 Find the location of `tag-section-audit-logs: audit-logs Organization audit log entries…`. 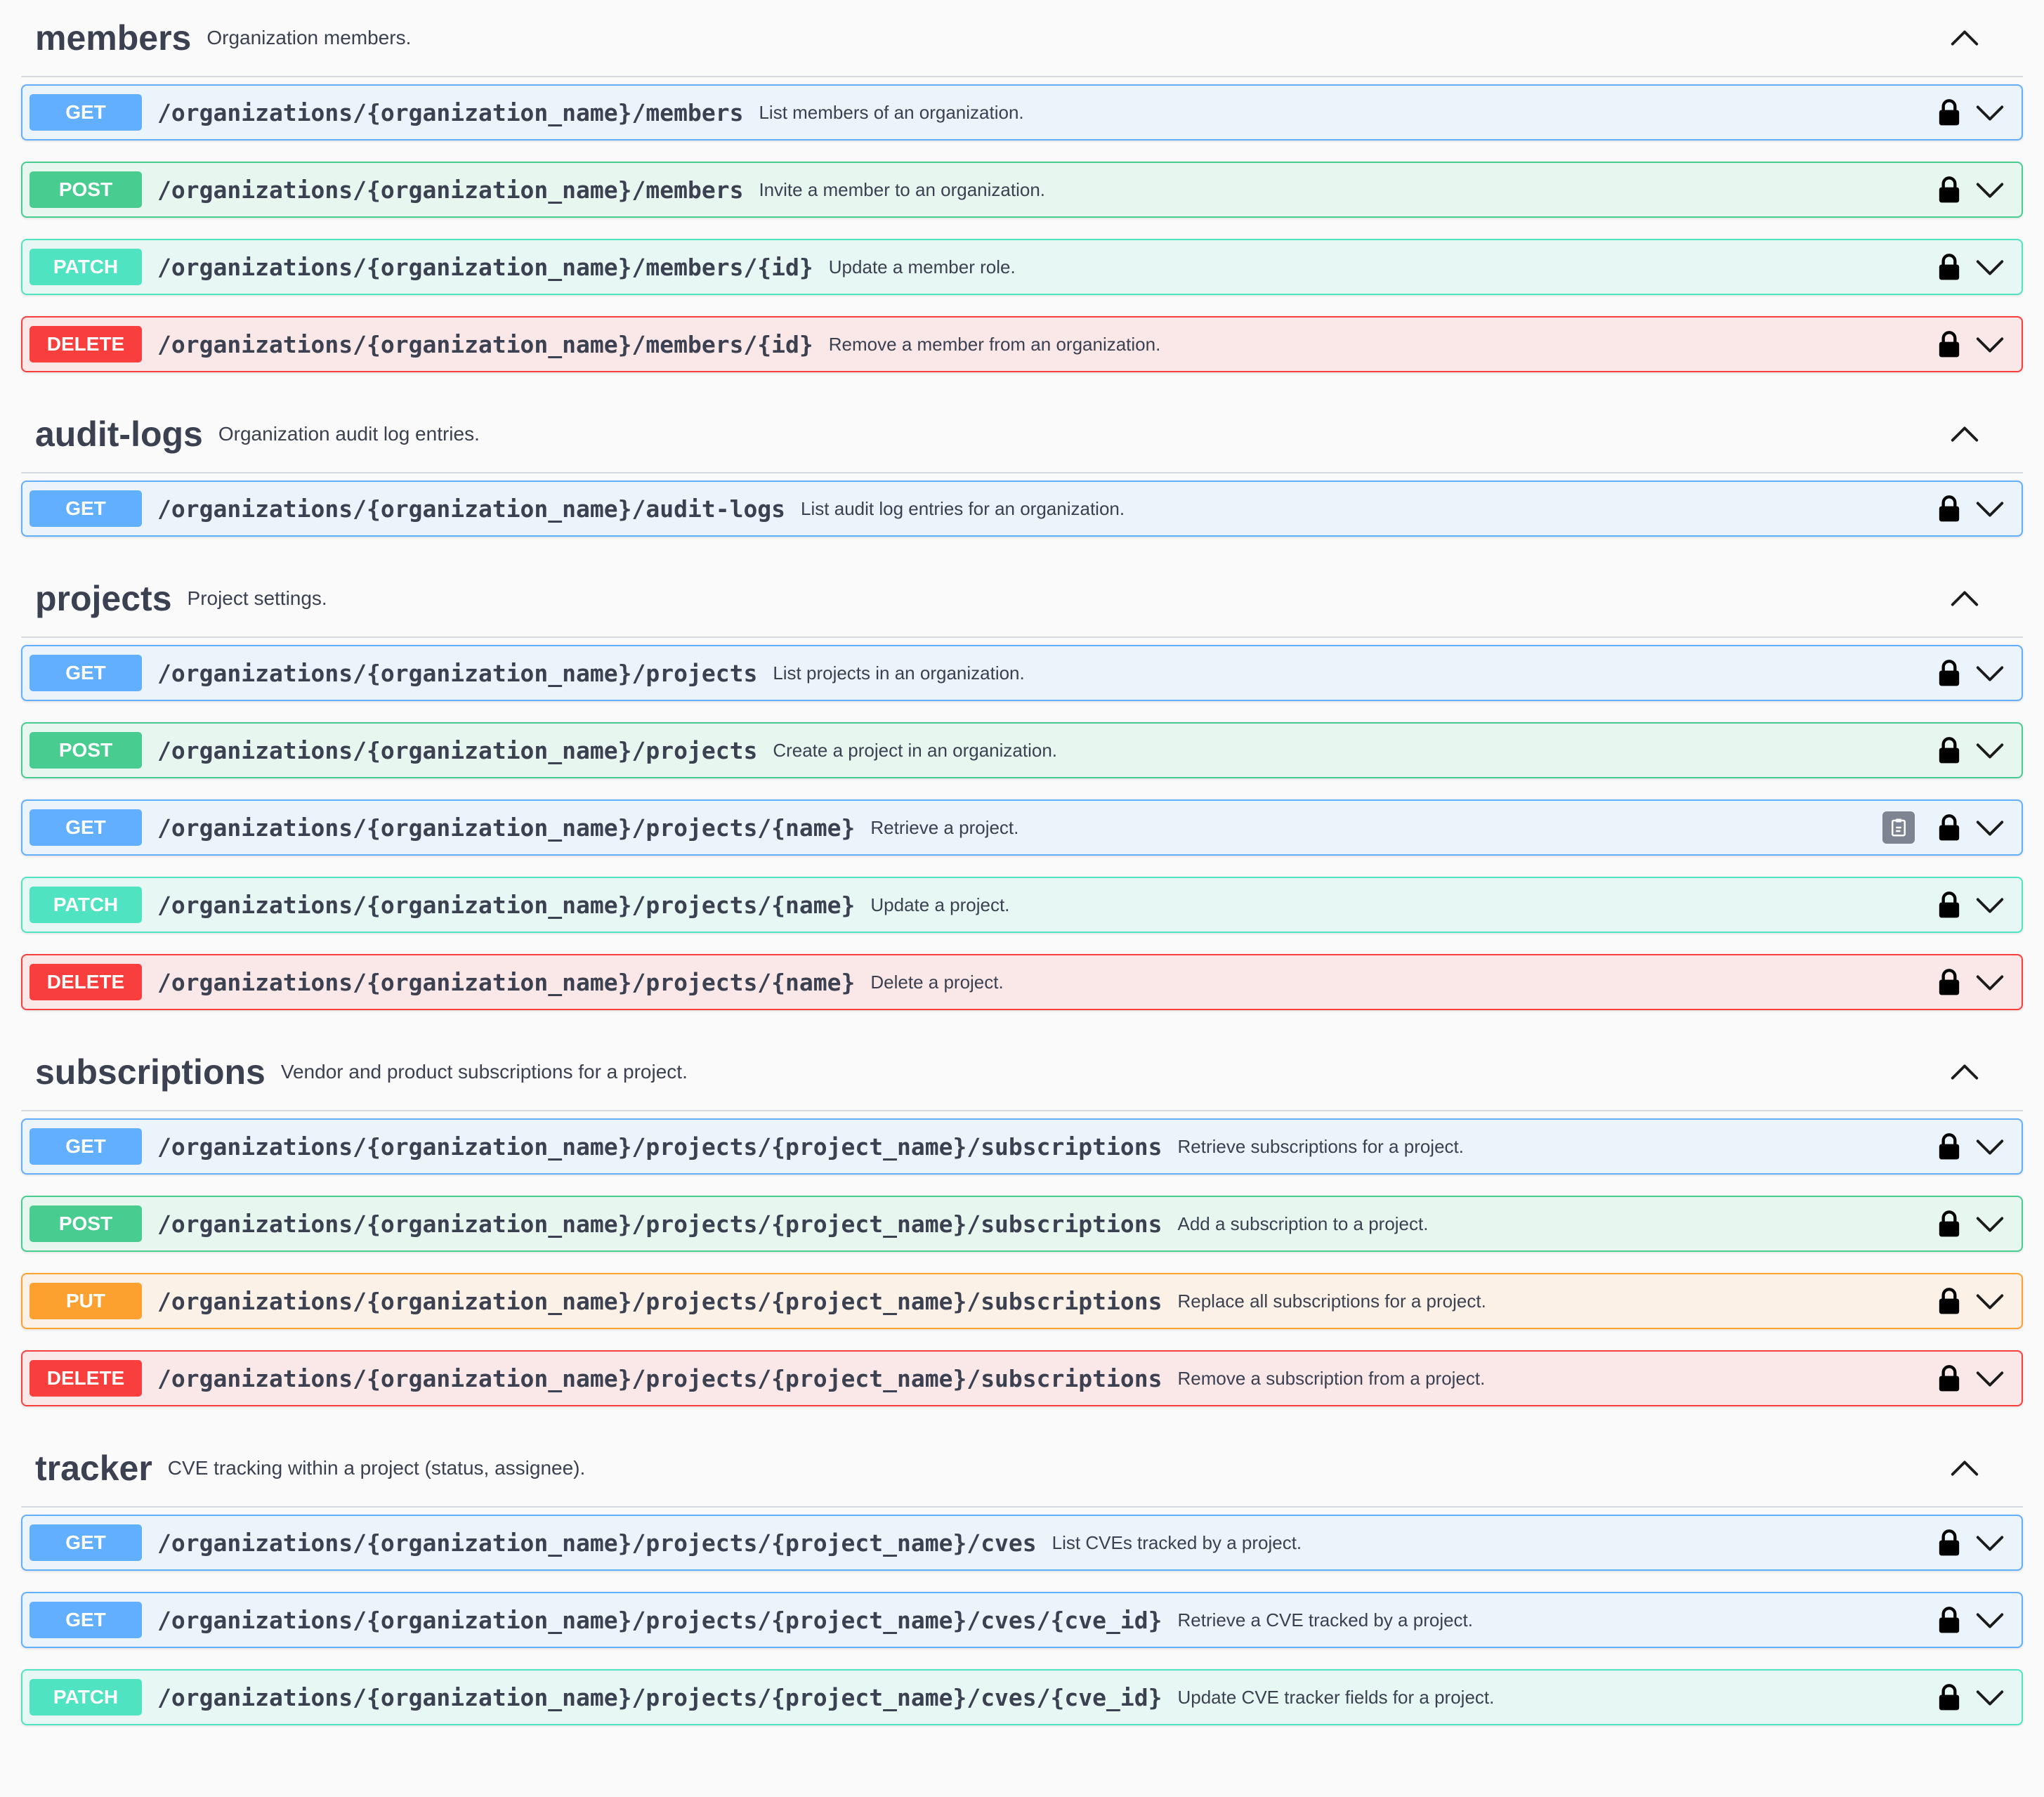

tag-section-audit-logs: audit-logs Organization audit log entries… is located at coordinates (1022, 466).